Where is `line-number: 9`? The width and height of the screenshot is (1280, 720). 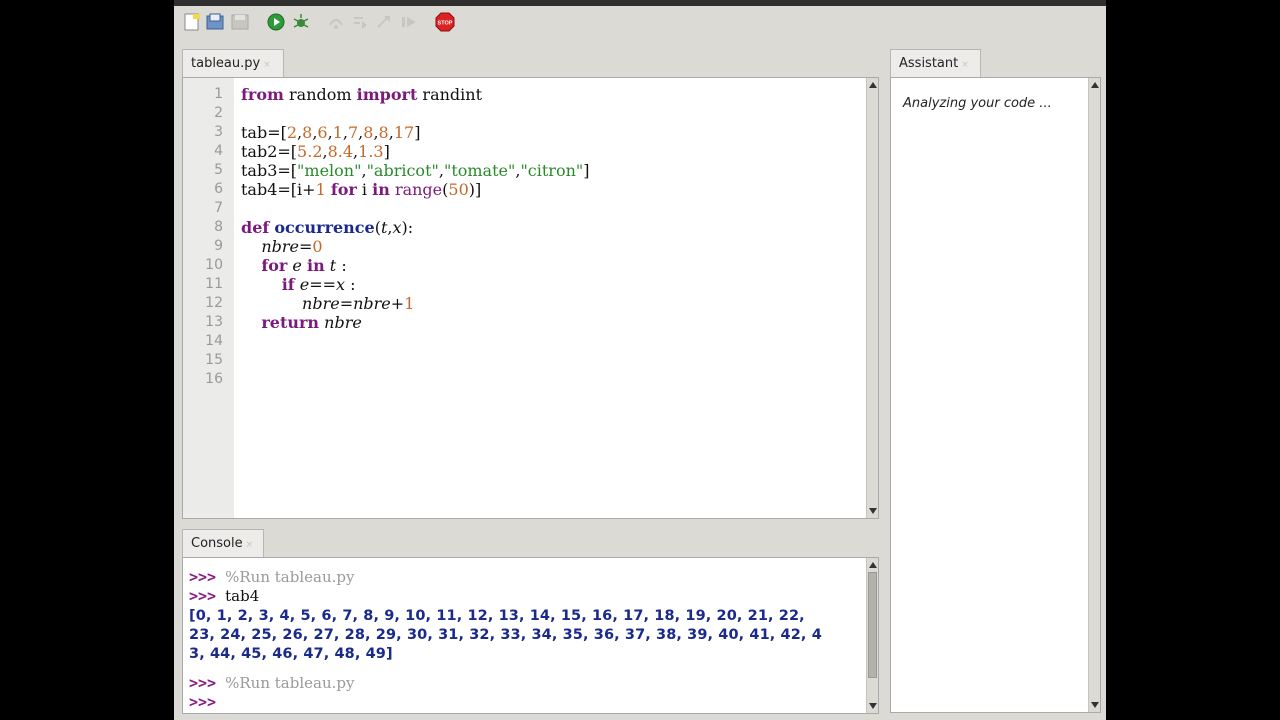 line-number: 9 is located at coordinates (218, 246).